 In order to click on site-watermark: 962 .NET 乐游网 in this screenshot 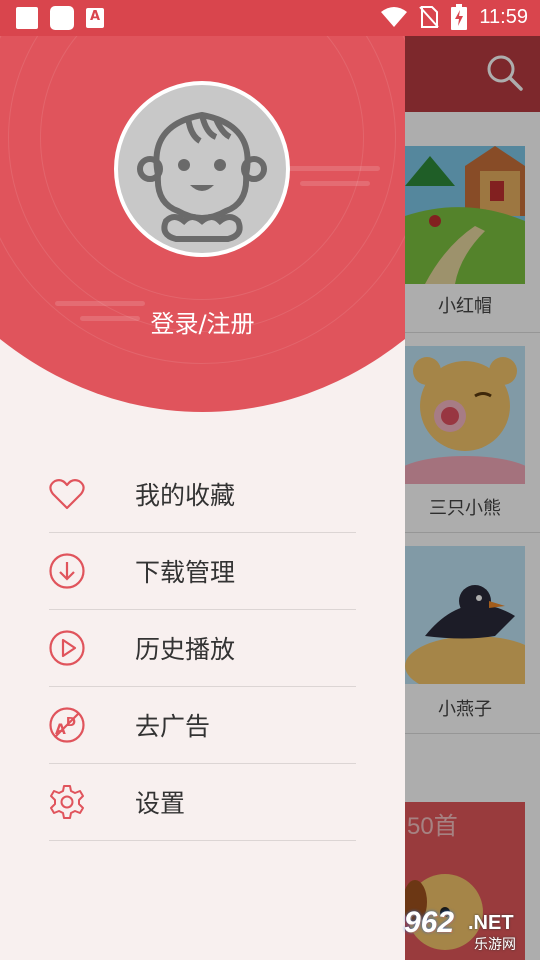, I will do `click(469, 931)`.